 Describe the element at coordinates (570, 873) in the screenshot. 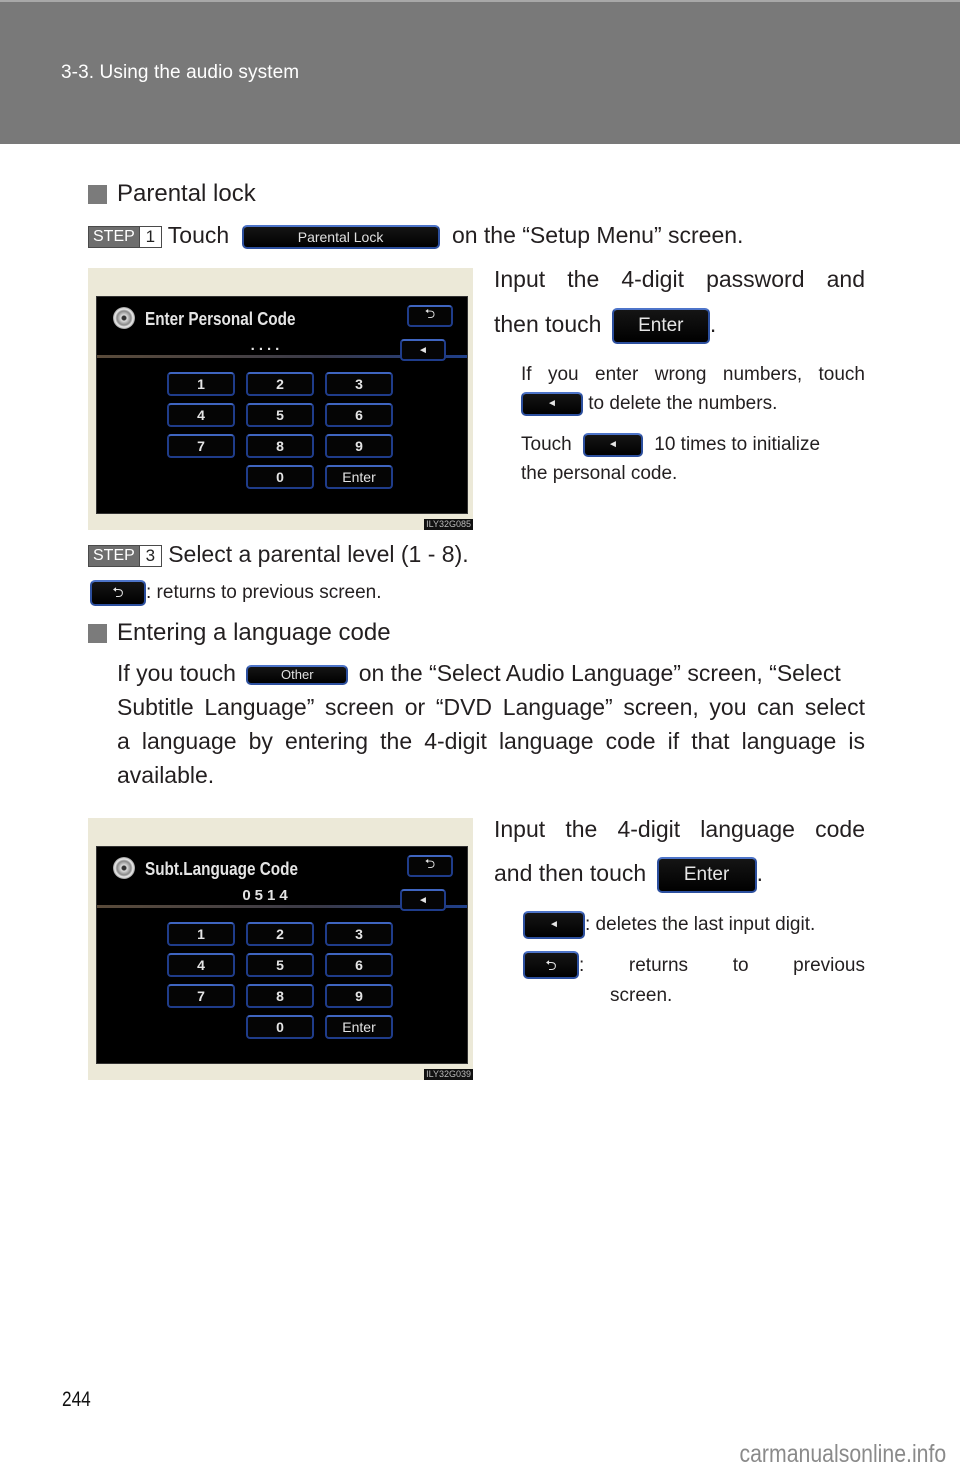

I see `lang-instr-text: and then touch` at that location.